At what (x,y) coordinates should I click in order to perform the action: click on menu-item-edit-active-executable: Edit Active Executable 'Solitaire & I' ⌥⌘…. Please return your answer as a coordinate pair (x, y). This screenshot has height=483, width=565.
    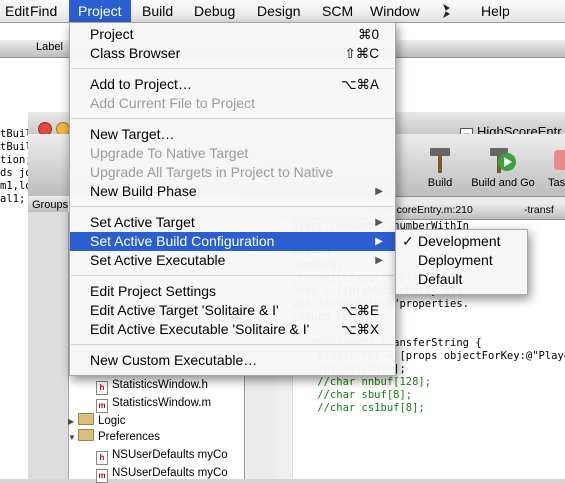
    Looking at the image, I should click on (232, 329).